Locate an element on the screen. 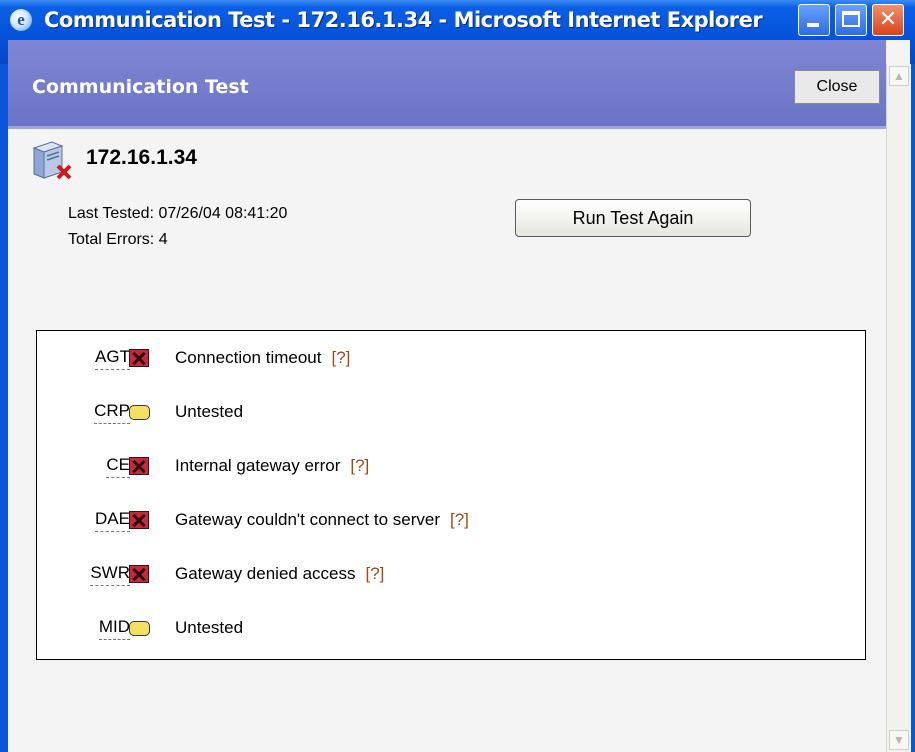  scroll-down-icon: ▼ is located at coordinates (899, 740).